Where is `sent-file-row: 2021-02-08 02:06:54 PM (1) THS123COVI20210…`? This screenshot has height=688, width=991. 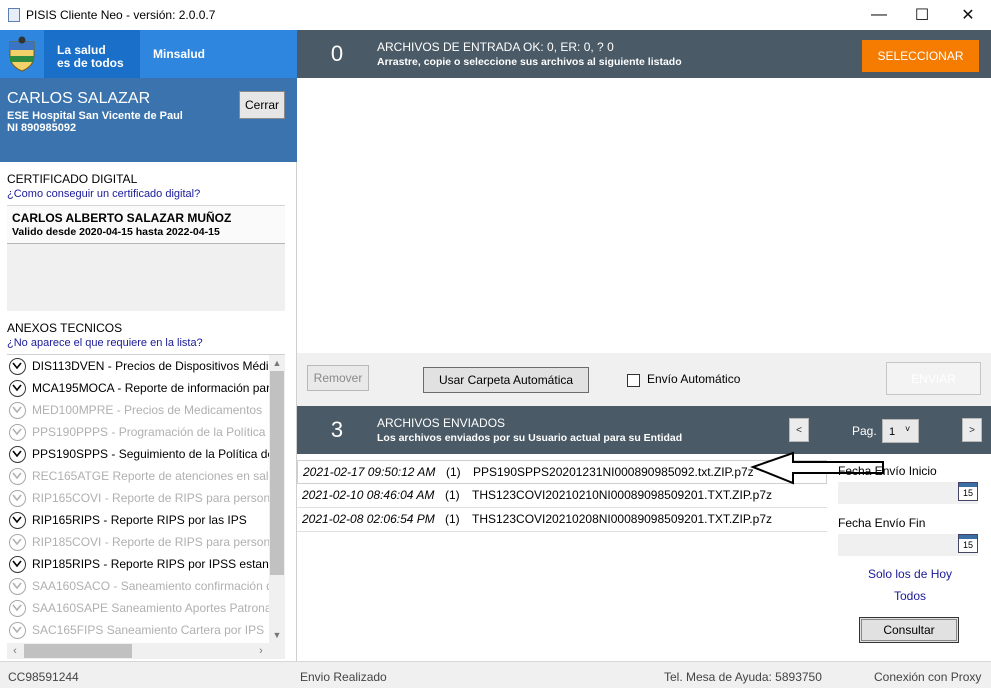 sent-file-row: 2021-02-08 02:06:54 PM (1) THS123COVI20210… is located at coordinates (562, 520).